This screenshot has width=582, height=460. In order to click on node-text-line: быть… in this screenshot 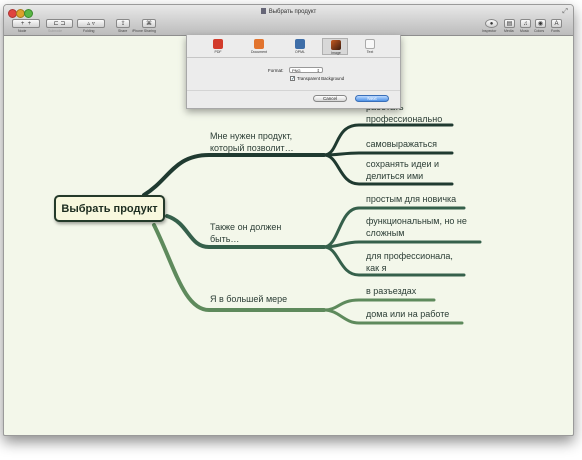, I will do `click(225, 239)`.